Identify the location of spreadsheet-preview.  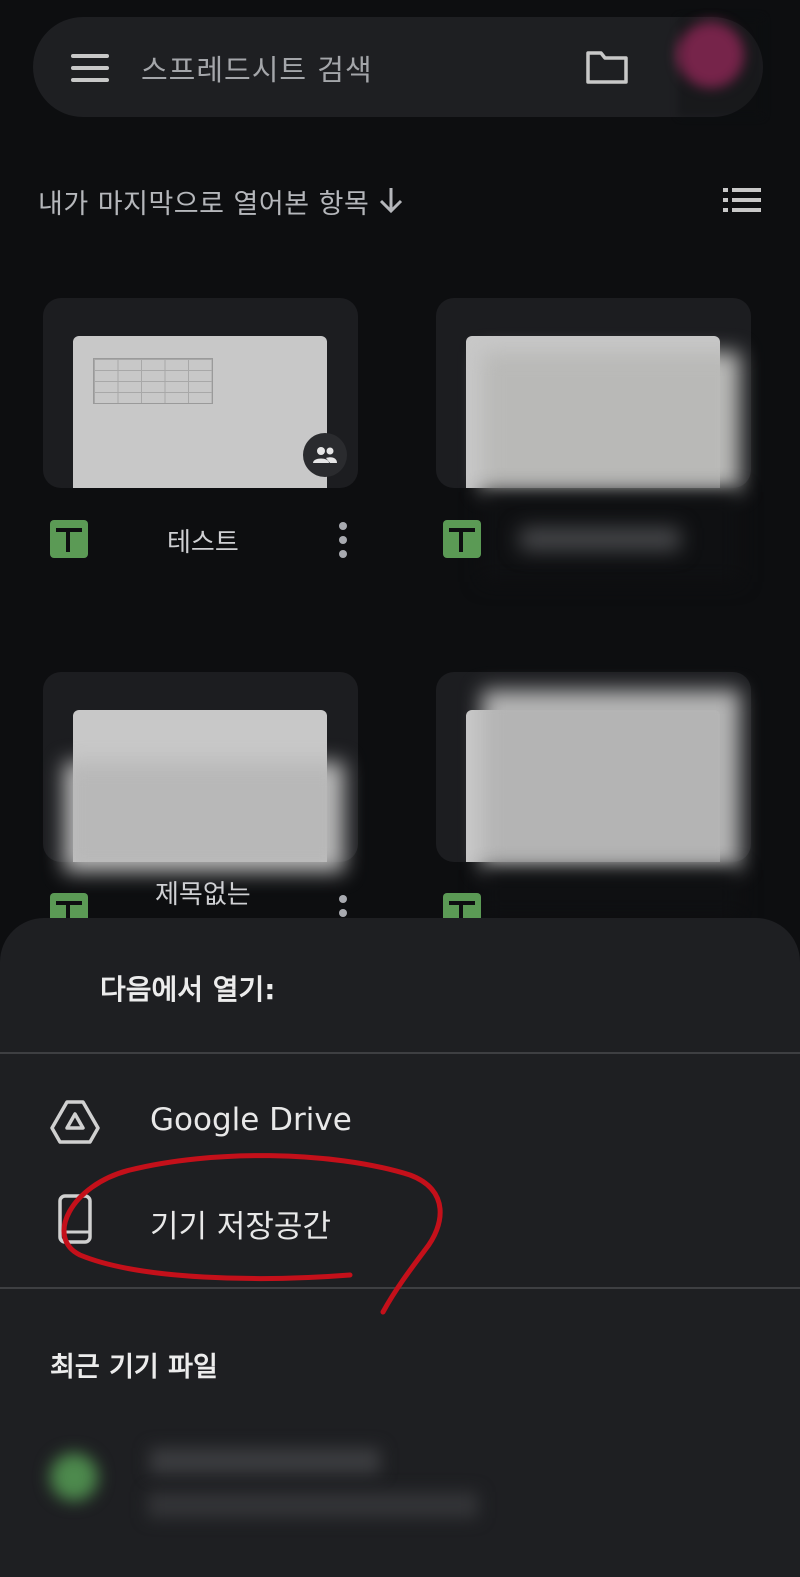
(200, 412).